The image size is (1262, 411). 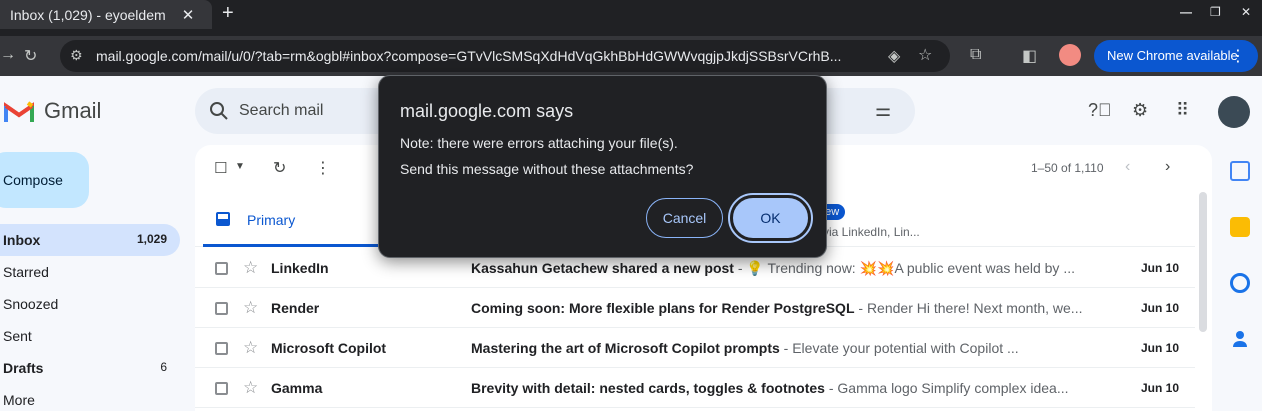 I want to click on select-all-checkbox: ☐, so click(x=220, y=168).